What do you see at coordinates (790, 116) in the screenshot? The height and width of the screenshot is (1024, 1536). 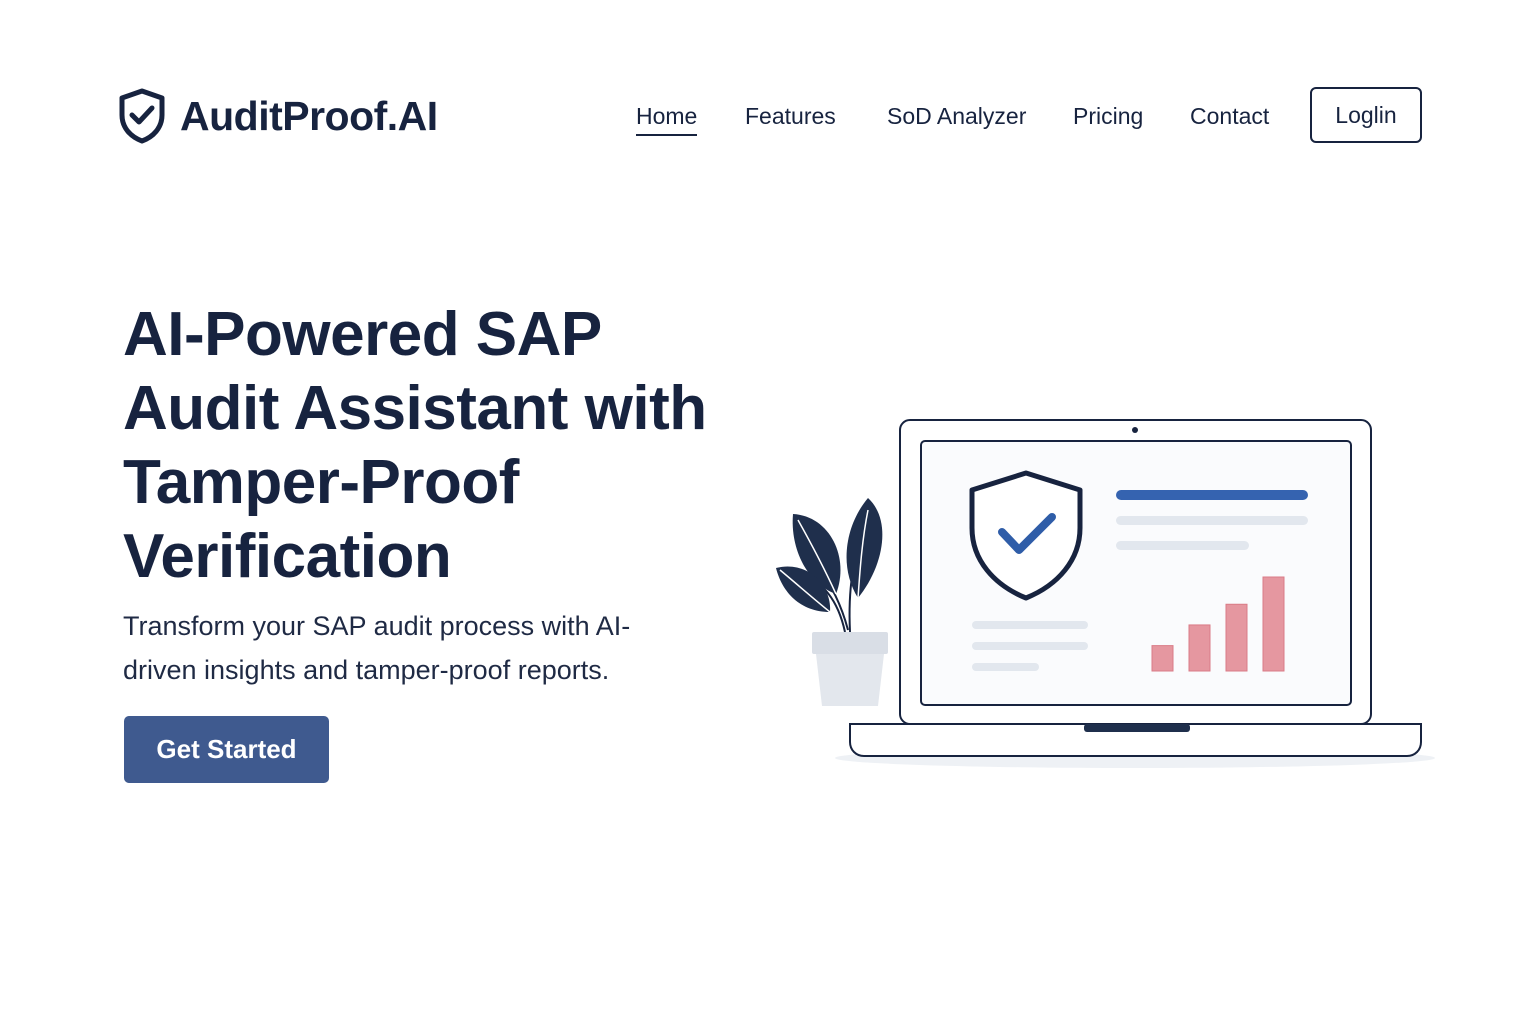 I see `nav-link-features: Features` at bounding box center [790, 116].